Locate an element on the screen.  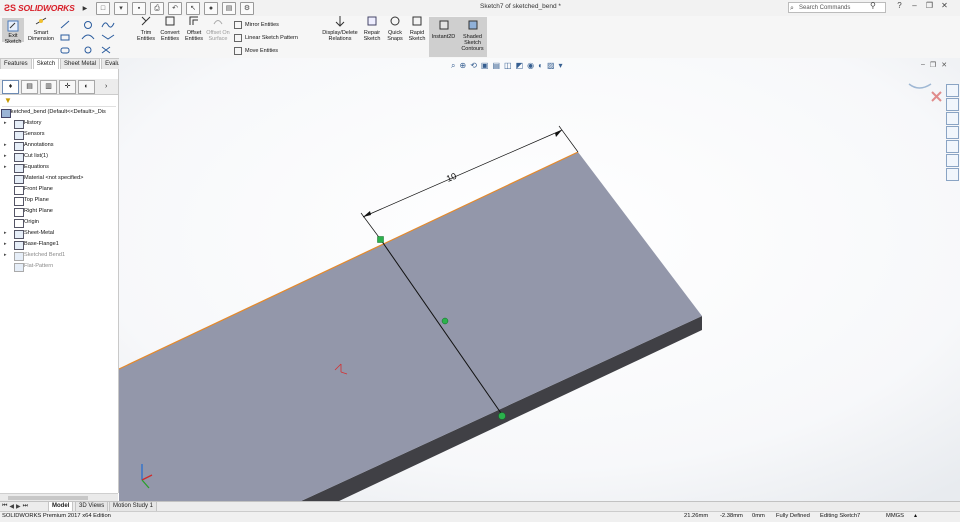
close-icon: ✕ is located at coordinates (944, 5).